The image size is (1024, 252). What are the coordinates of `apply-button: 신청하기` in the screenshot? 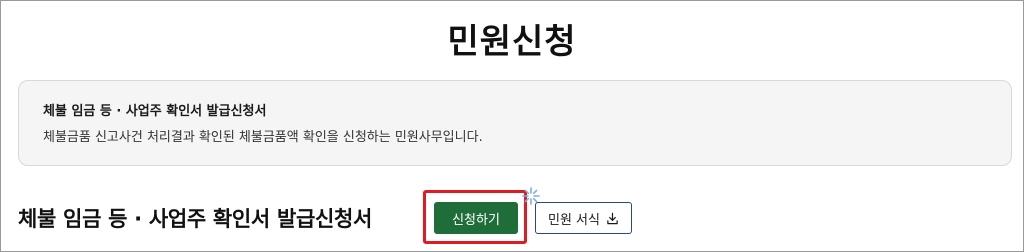 It's located at (476, 218).